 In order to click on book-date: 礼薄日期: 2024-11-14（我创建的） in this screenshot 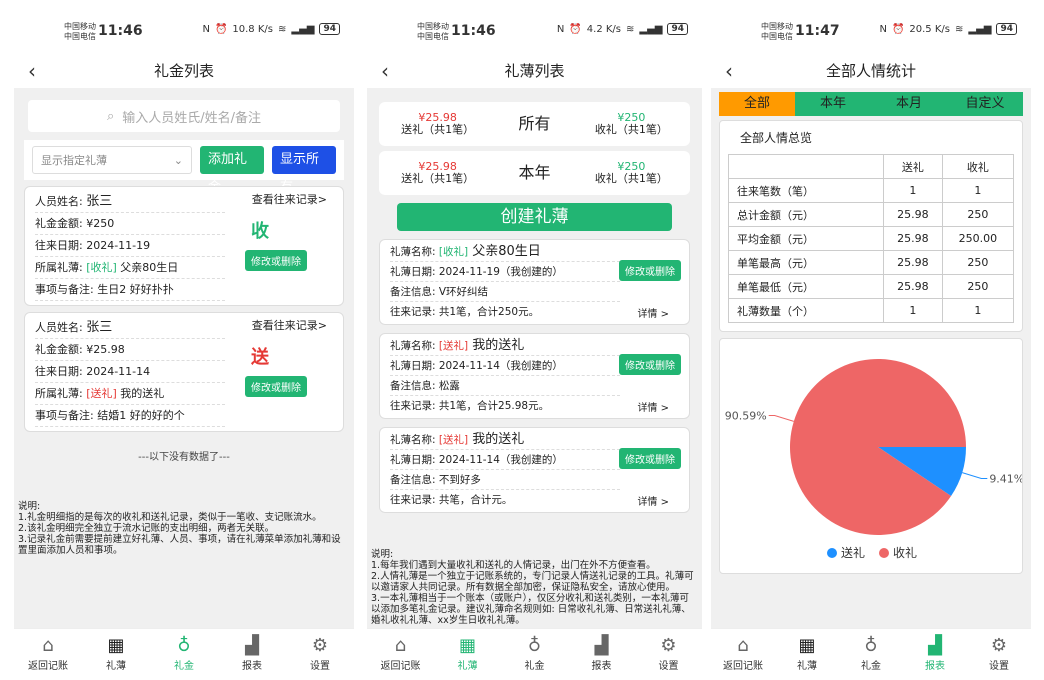, I will do `click(505, 460)`.